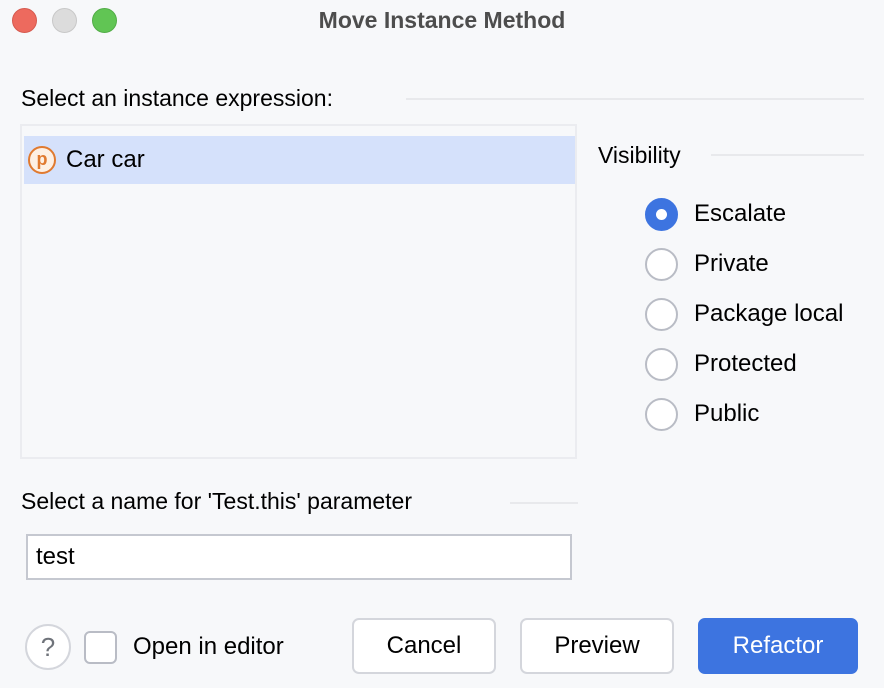  I want to click on radio-protected: Protected, so click(744, 364).